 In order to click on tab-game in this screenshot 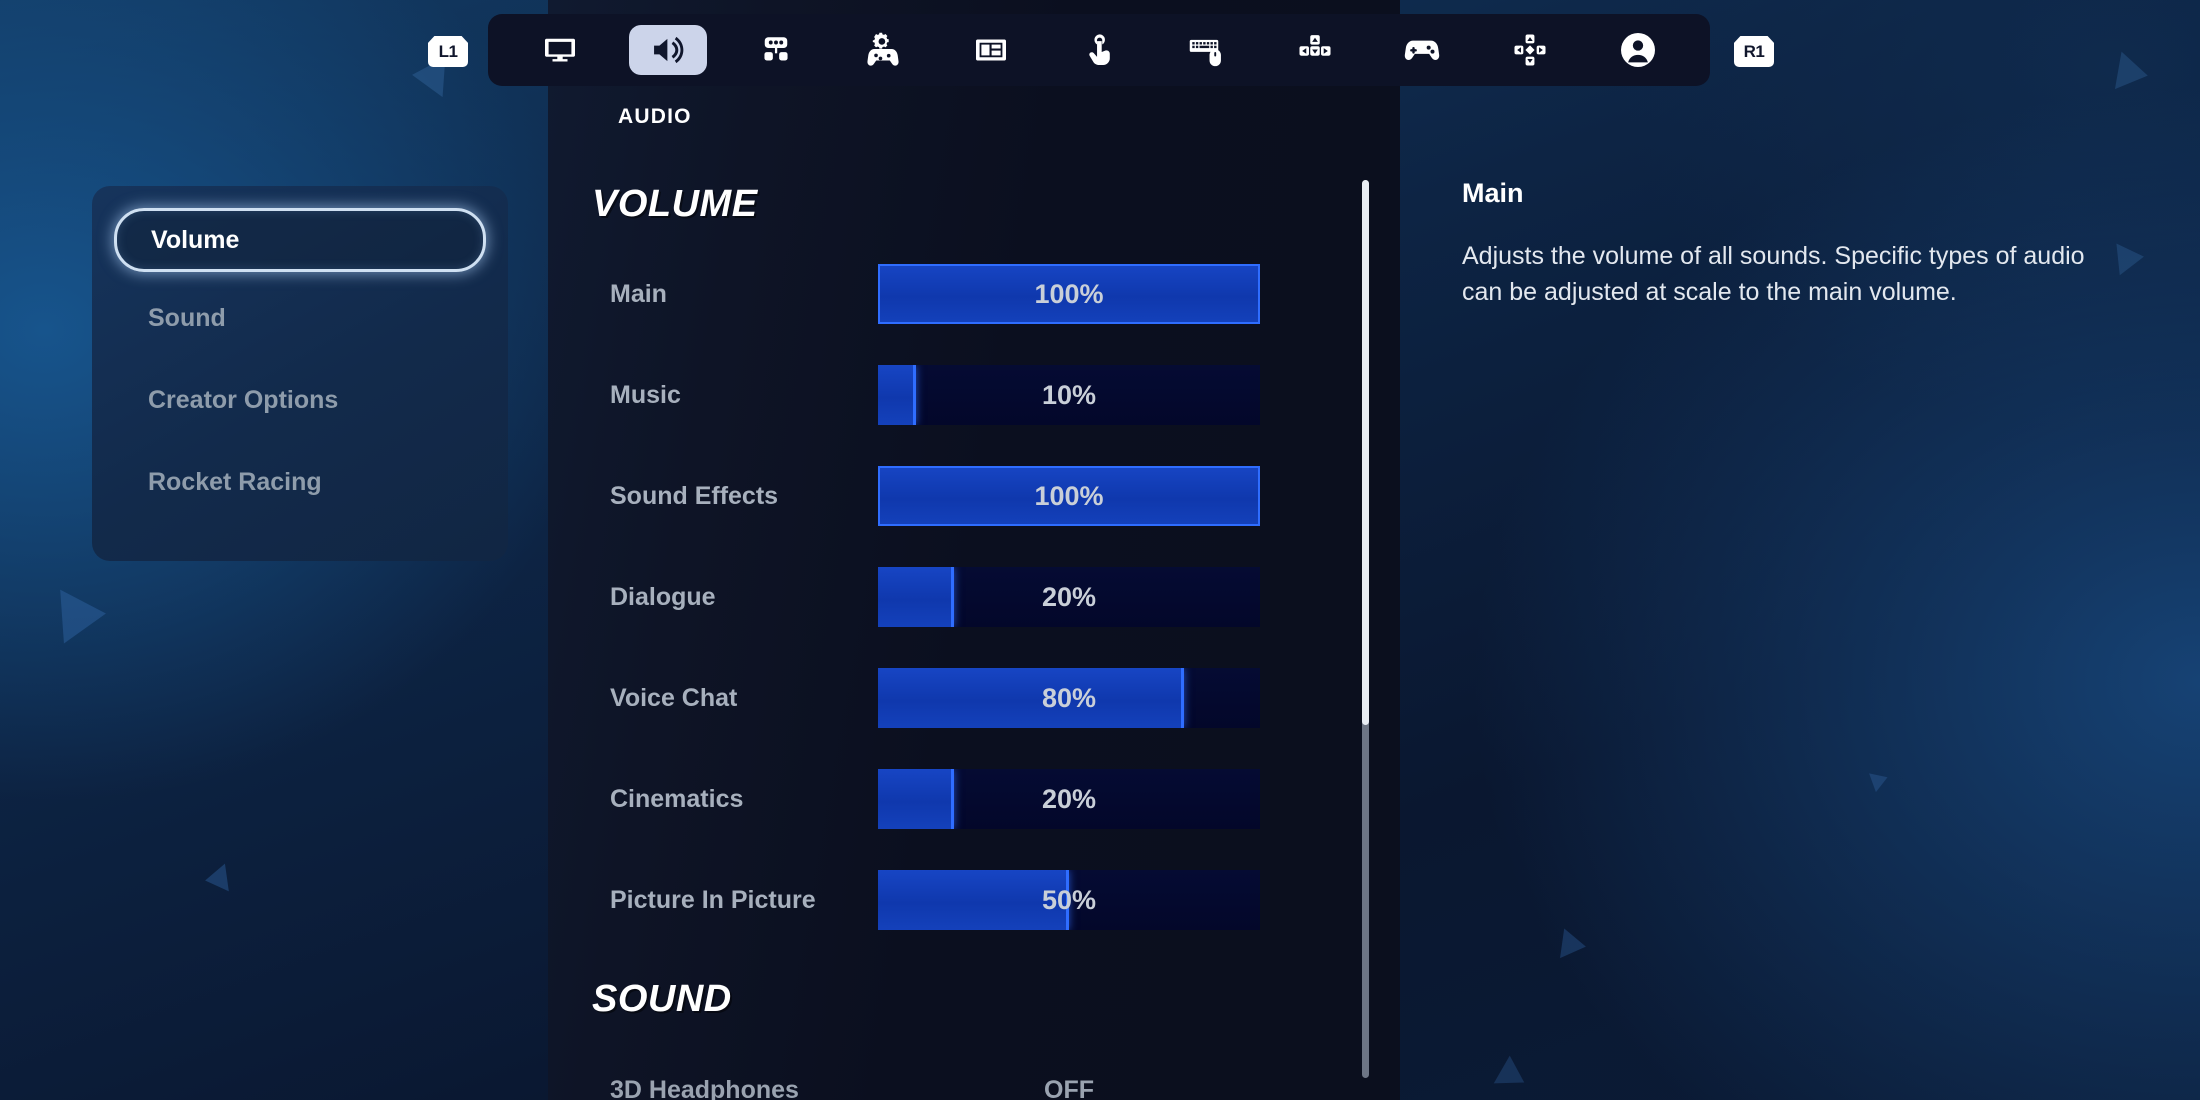, I will do `click(883, 50)`.